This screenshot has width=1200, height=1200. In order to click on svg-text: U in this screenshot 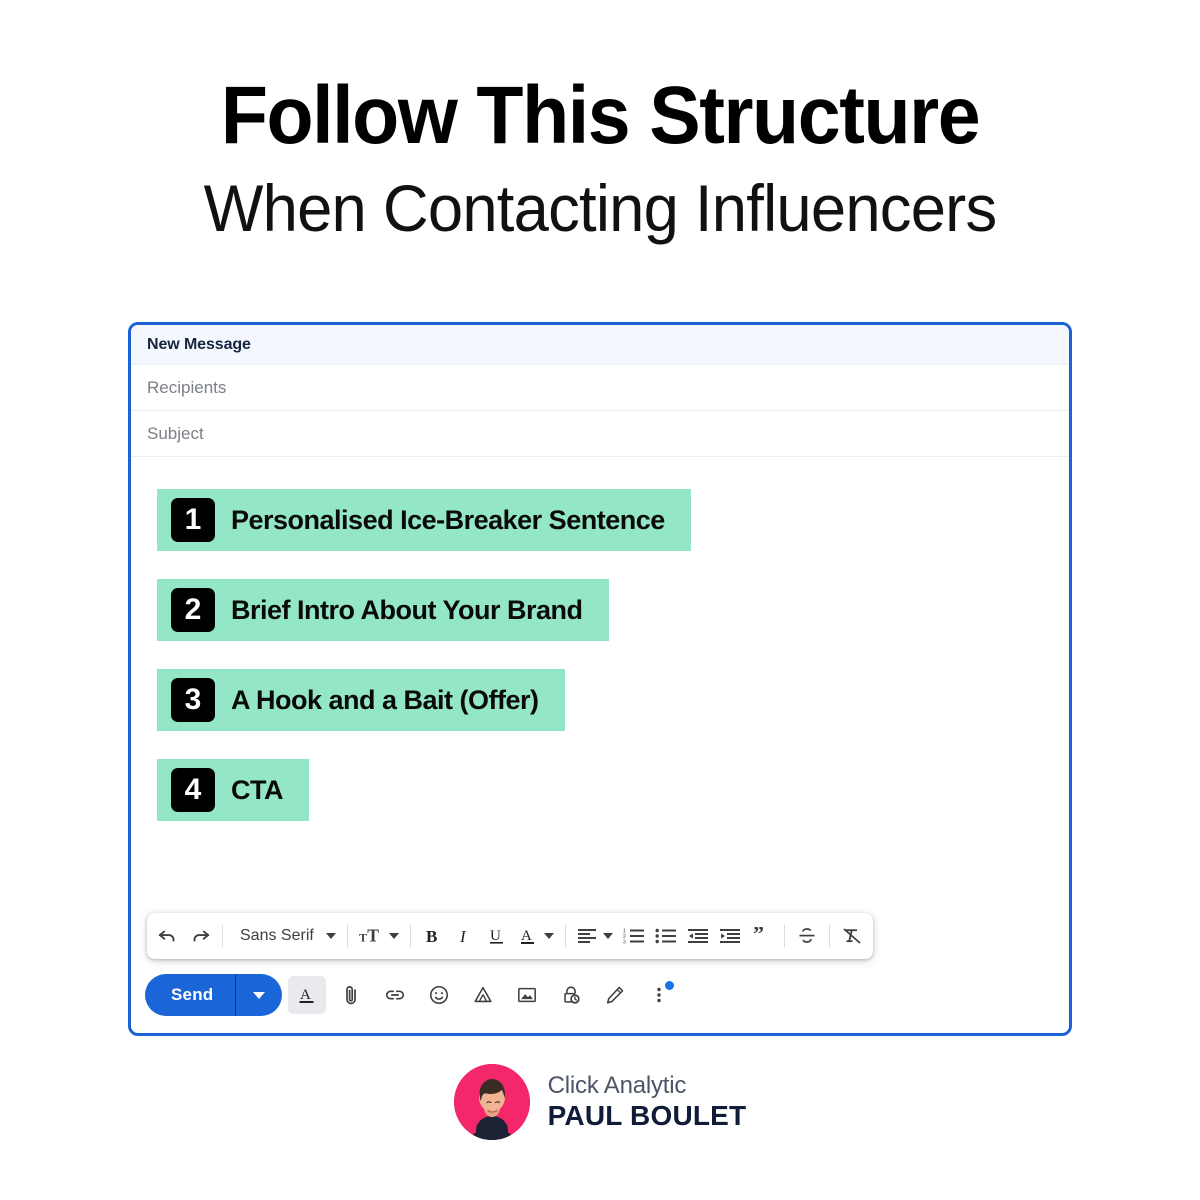, I will do `click(495, 936)`.